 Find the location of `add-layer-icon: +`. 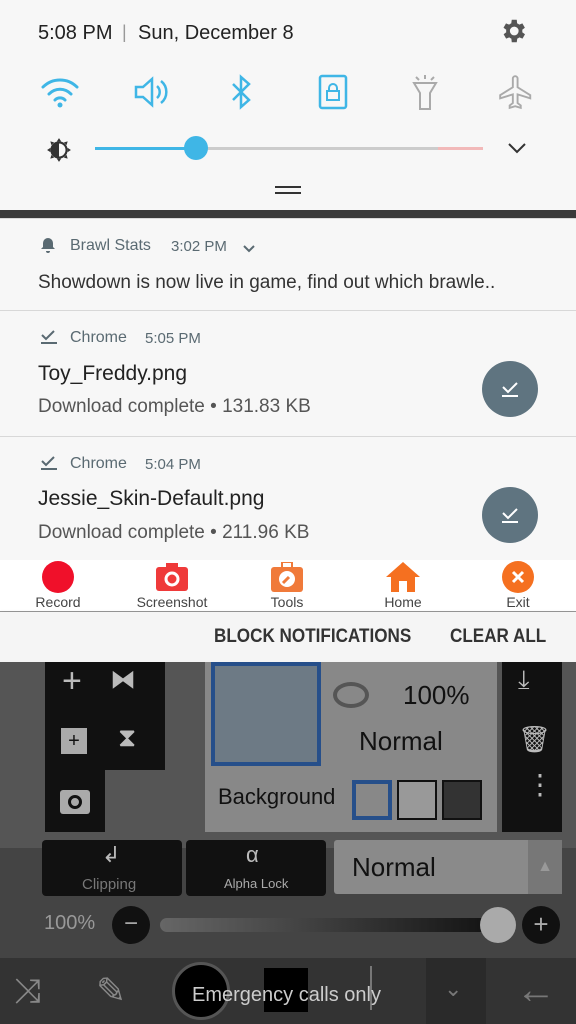

add-layer-icon: + is located at coordinates (72, 681).